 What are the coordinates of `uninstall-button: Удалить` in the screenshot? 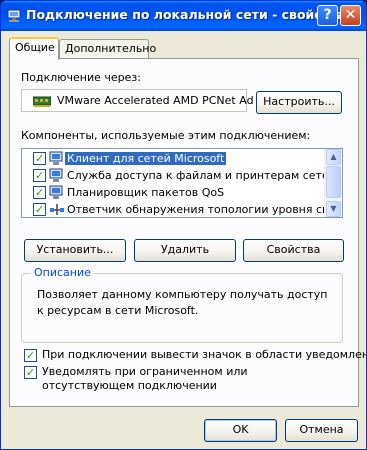 It's located at (185, 250).